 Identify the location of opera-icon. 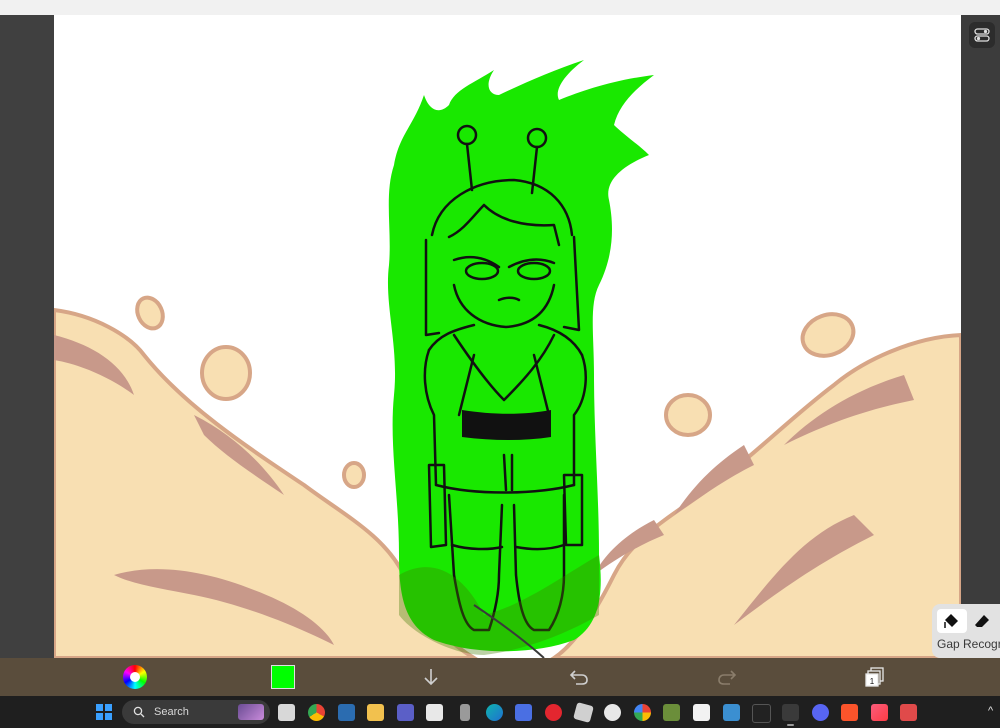
(553, 712).